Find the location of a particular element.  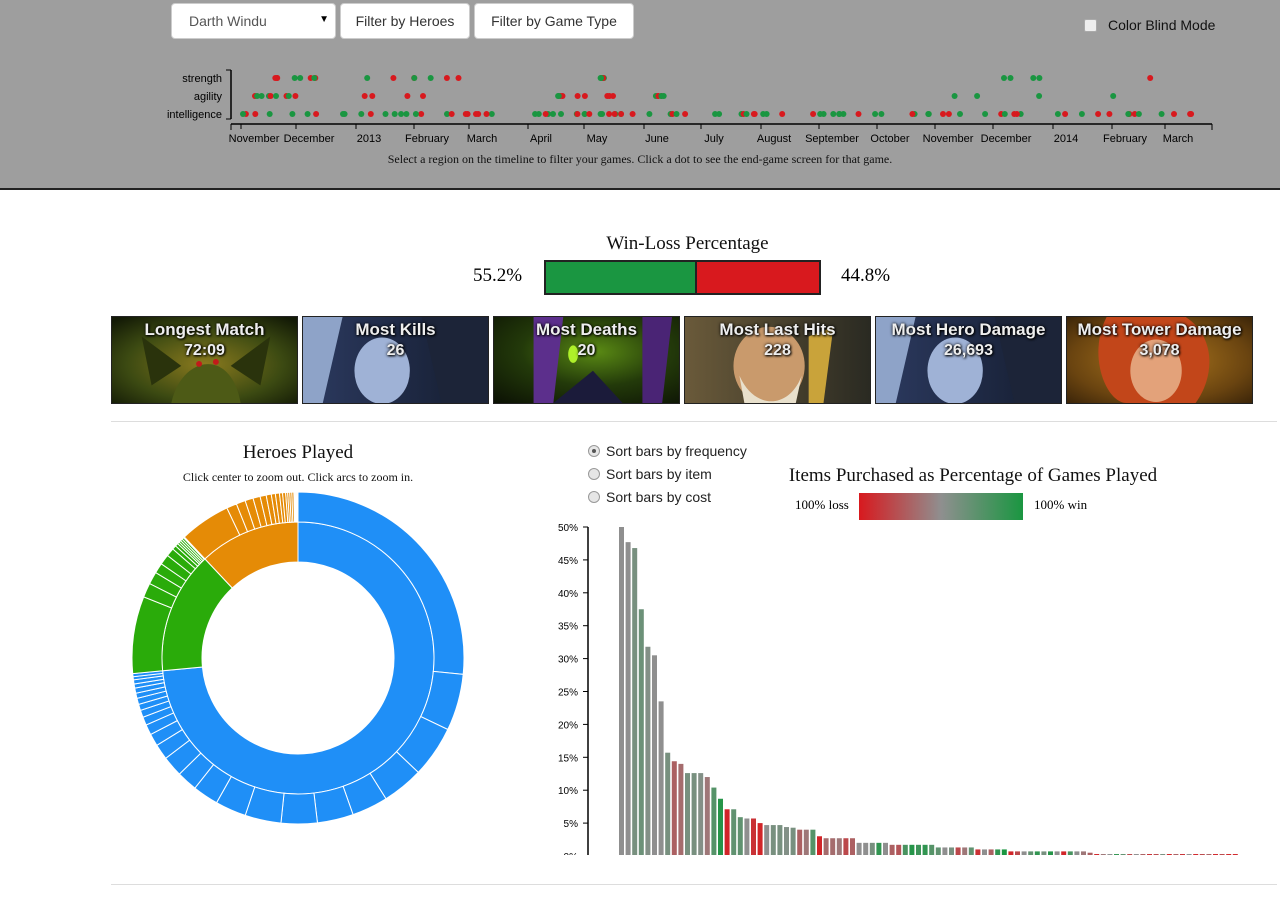

sort-by-item-option: Sort bars by item is located at coordinates (650, 474).